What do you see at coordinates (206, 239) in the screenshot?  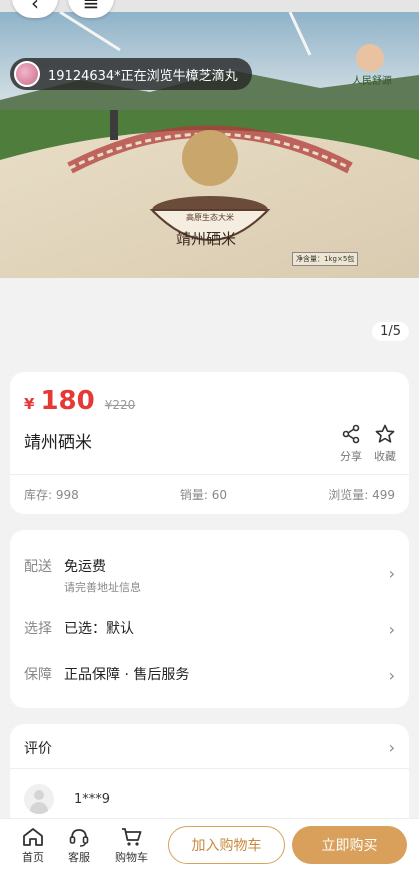 I see `package-label: 靖州硒米` at bounding box center [206, 239].